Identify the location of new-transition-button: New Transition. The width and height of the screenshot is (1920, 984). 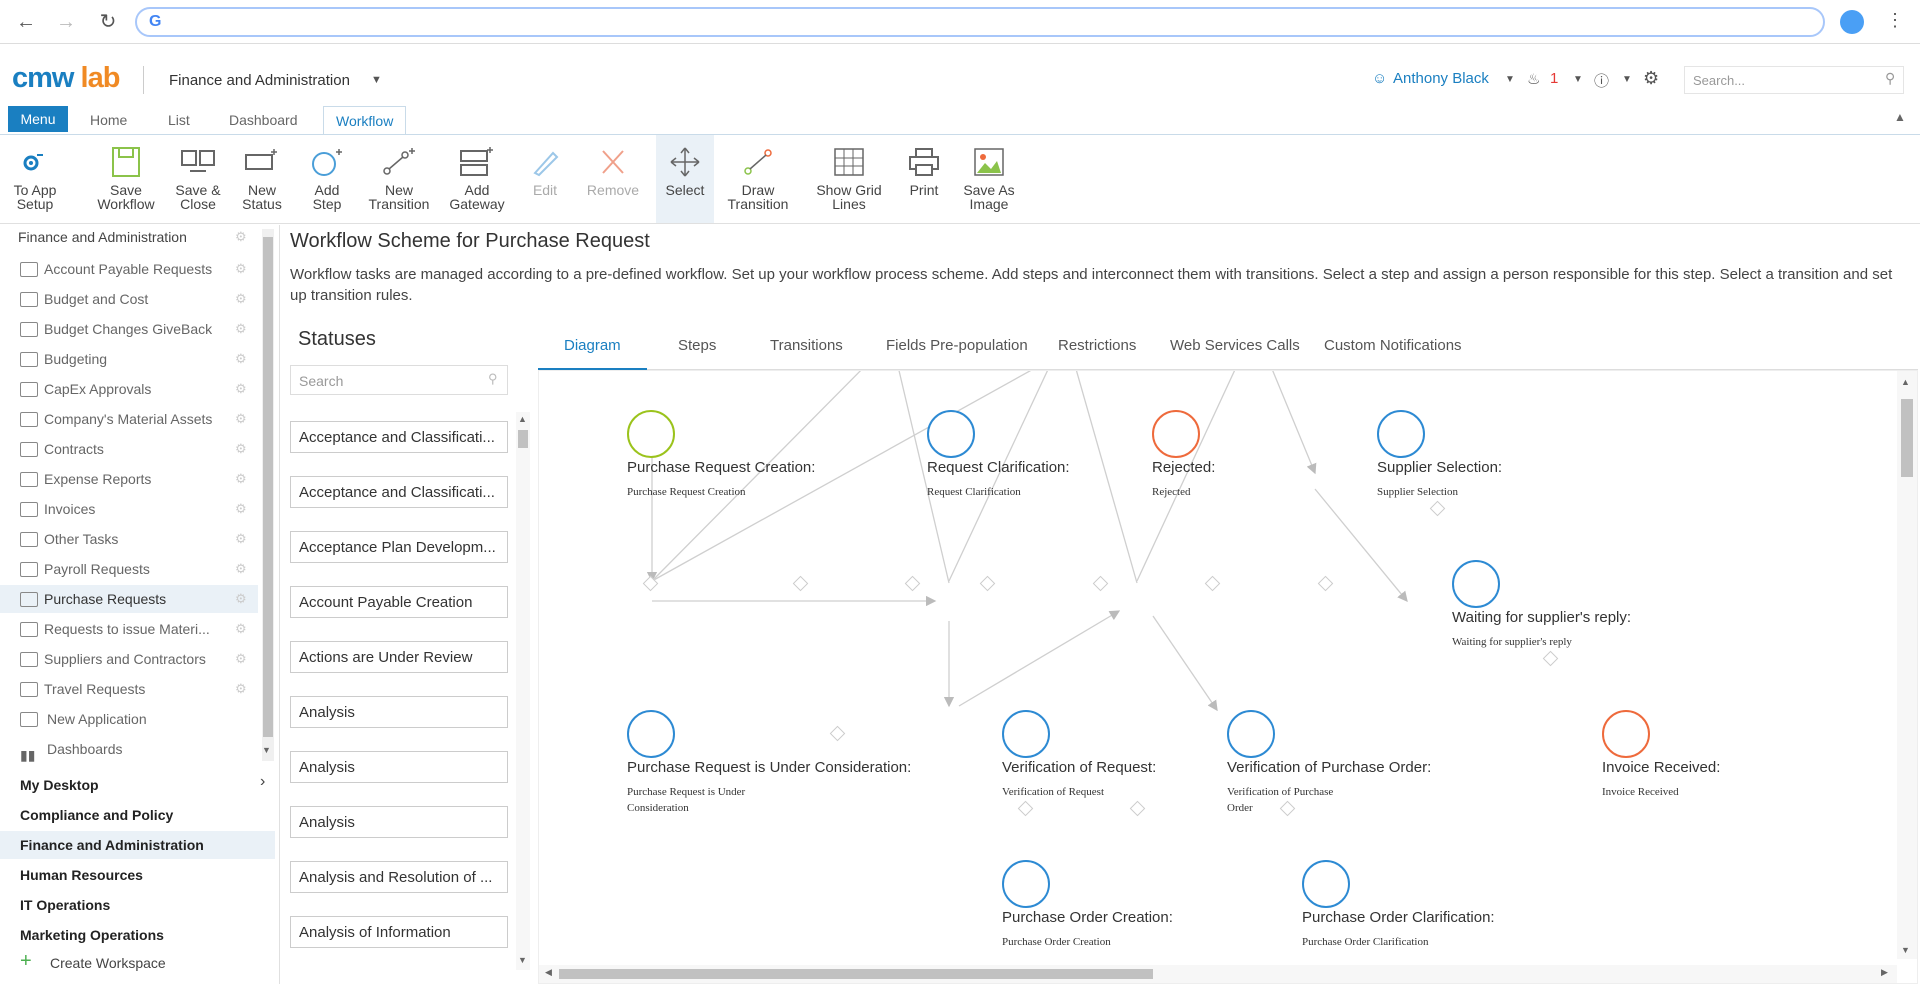
(399, 179).